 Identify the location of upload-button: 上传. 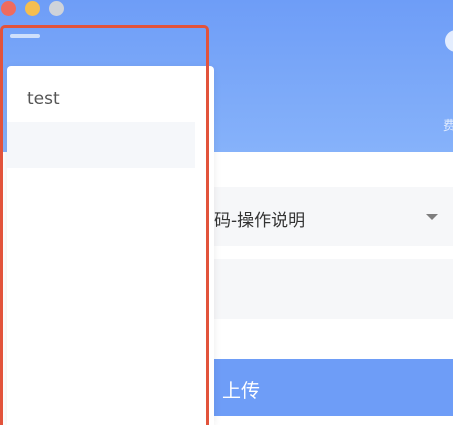
(321, 387).